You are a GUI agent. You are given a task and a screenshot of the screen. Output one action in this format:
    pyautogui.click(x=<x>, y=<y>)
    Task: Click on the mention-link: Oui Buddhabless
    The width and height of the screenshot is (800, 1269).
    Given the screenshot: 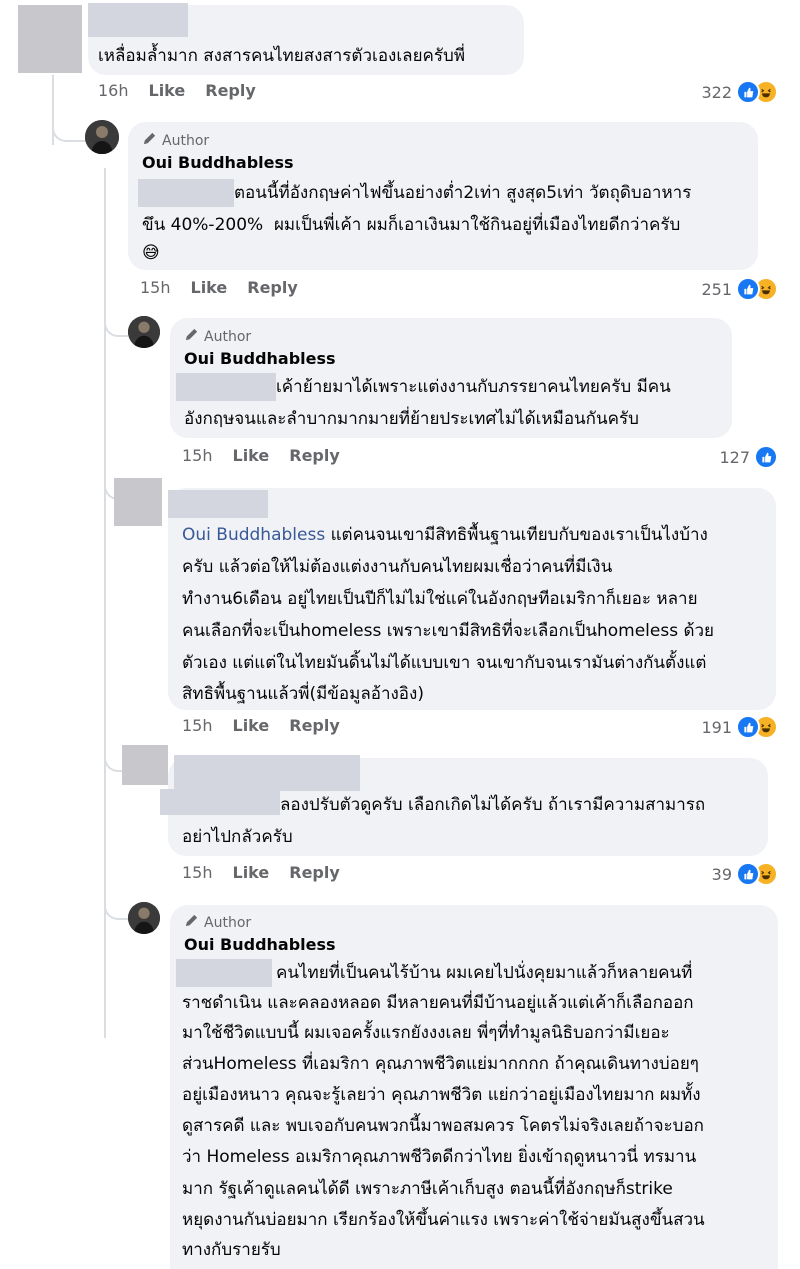 What is the action you would take?
    pyautogui.click(x=253, y=535)
    